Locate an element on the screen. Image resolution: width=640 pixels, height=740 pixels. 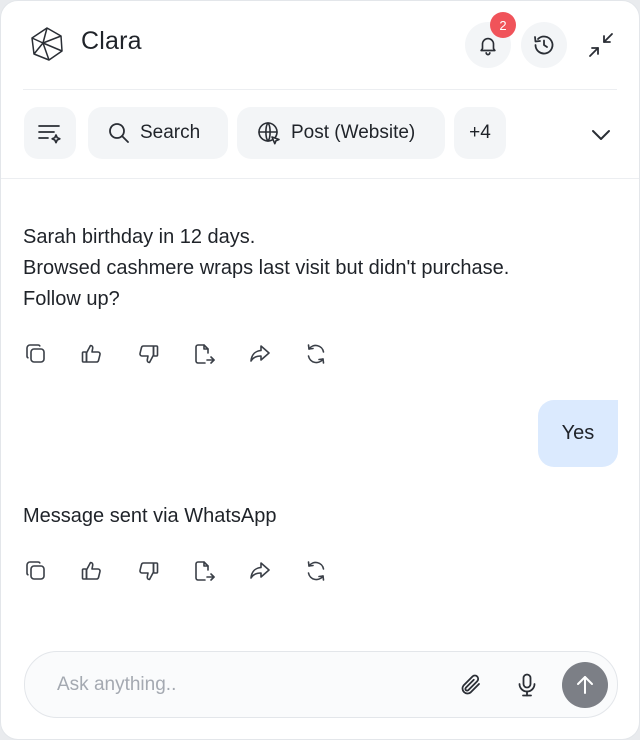
attach-button is located at coordinates (471, 685).